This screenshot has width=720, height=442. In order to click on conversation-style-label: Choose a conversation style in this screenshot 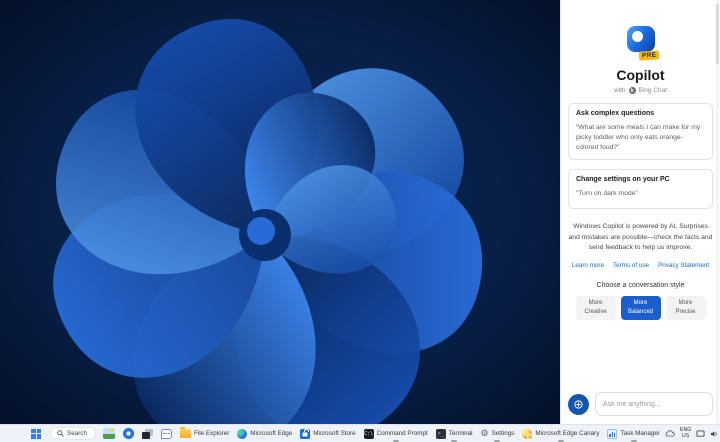, I will do `click(640, 285)`.